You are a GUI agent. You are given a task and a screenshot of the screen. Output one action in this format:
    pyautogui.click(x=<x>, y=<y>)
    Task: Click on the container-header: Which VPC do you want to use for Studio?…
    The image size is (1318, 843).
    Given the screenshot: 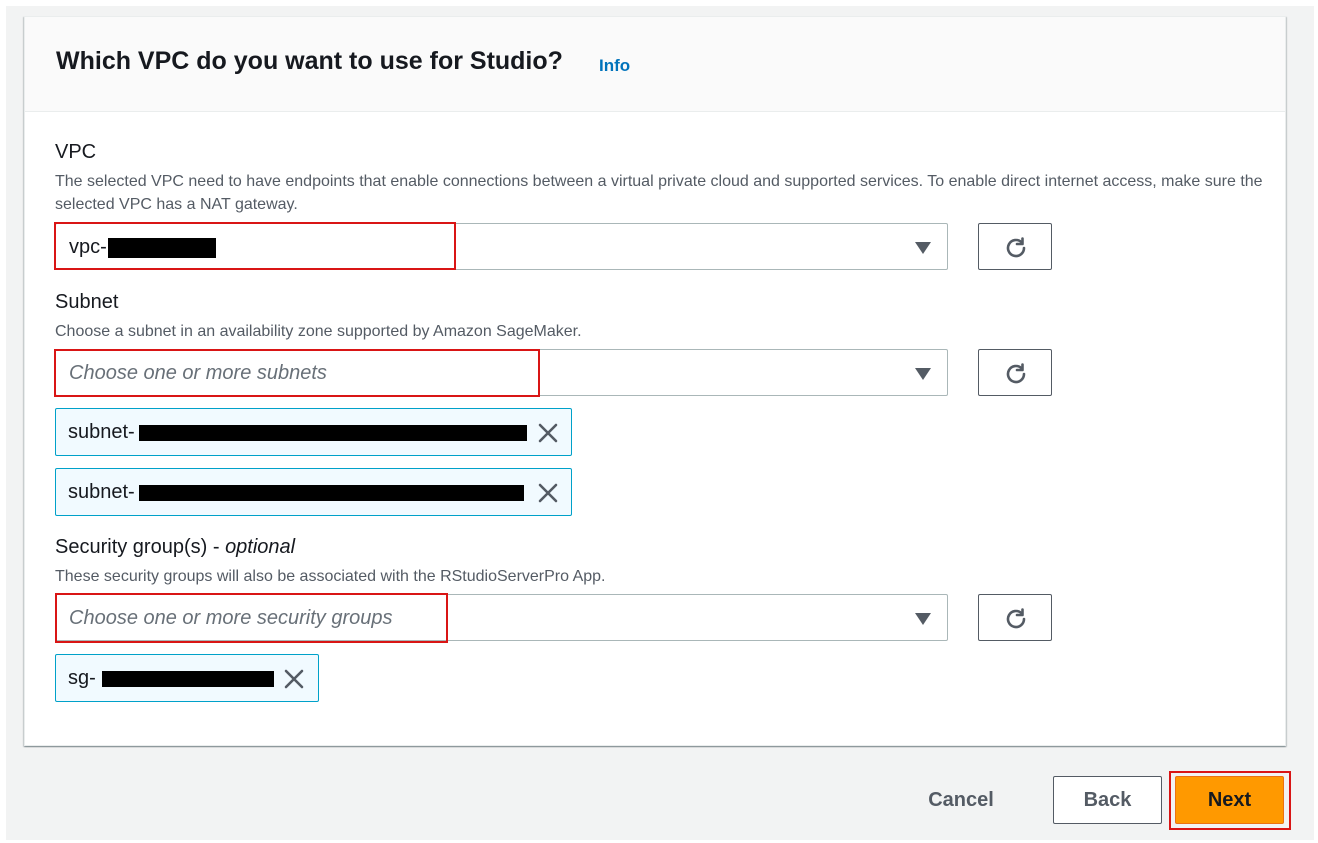 What is the action you would take?
    pyautogui.click(x=655, y=64)
    